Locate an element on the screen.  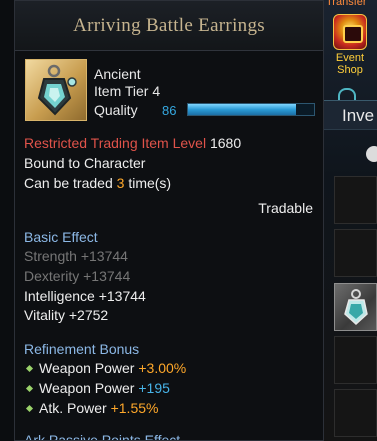
stat-dexterity: Dexterity +13744 is located at coordinates (77, 276).